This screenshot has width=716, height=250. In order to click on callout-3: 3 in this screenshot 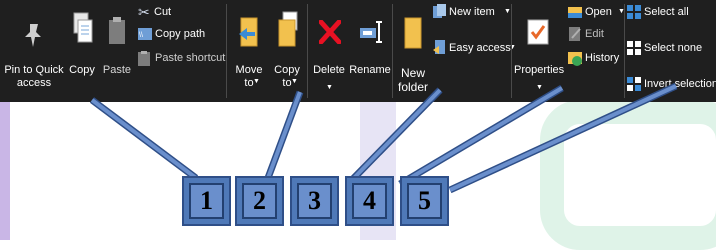, I will do `click(314, 201)`.